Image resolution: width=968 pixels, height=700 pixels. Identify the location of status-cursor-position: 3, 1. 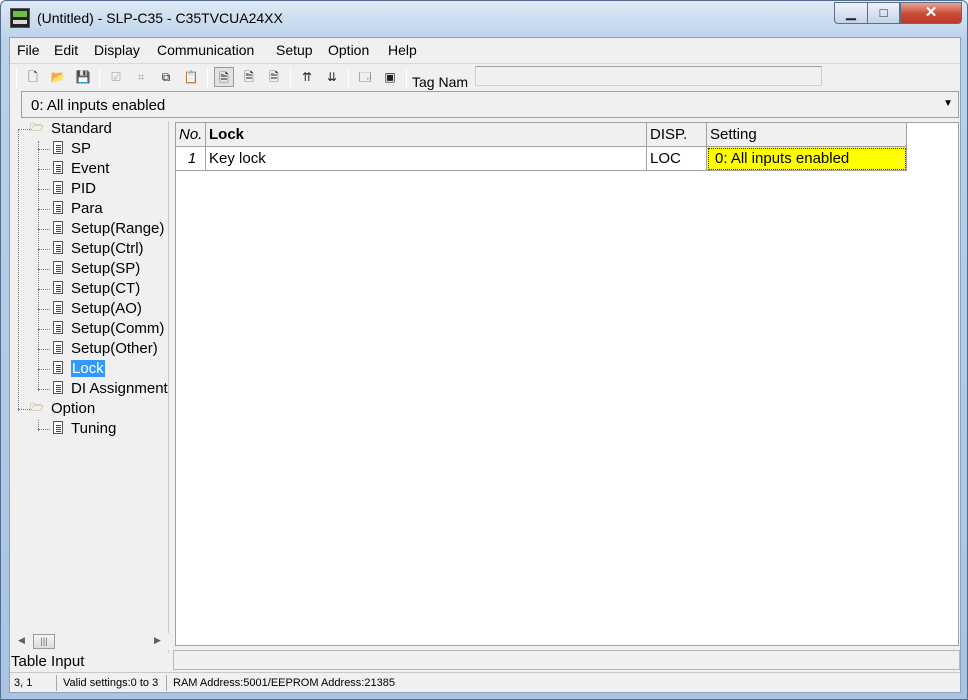
(23, 683).